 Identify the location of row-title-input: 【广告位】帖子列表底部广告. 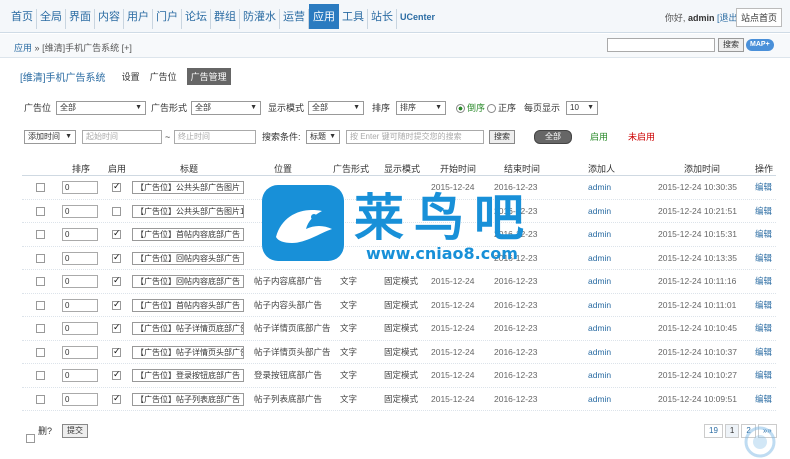
(188, 399).